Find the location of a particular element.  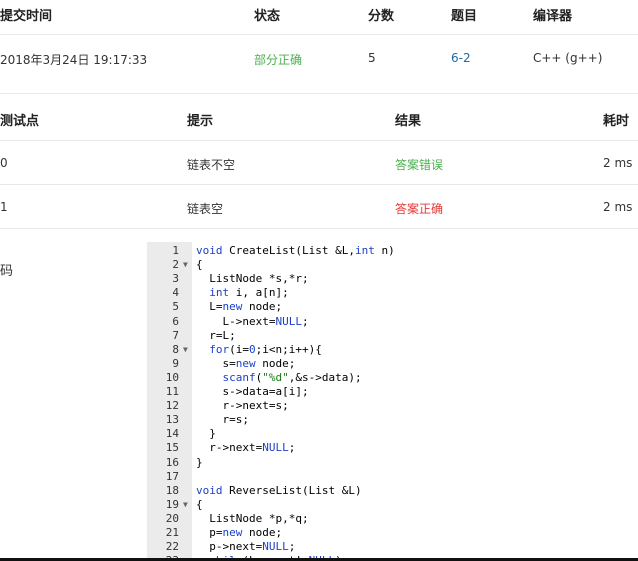

code-line: 8 ▼ for(i=0;i<n;i++){ is located at coordinates (392, 350).